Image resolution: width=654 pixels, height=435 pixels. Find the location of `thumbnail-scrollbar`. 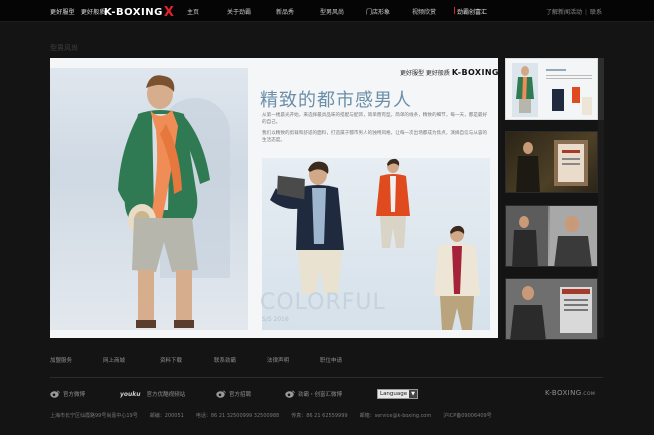

thumbnail-scrollbar is located at coordinates (601, 198).